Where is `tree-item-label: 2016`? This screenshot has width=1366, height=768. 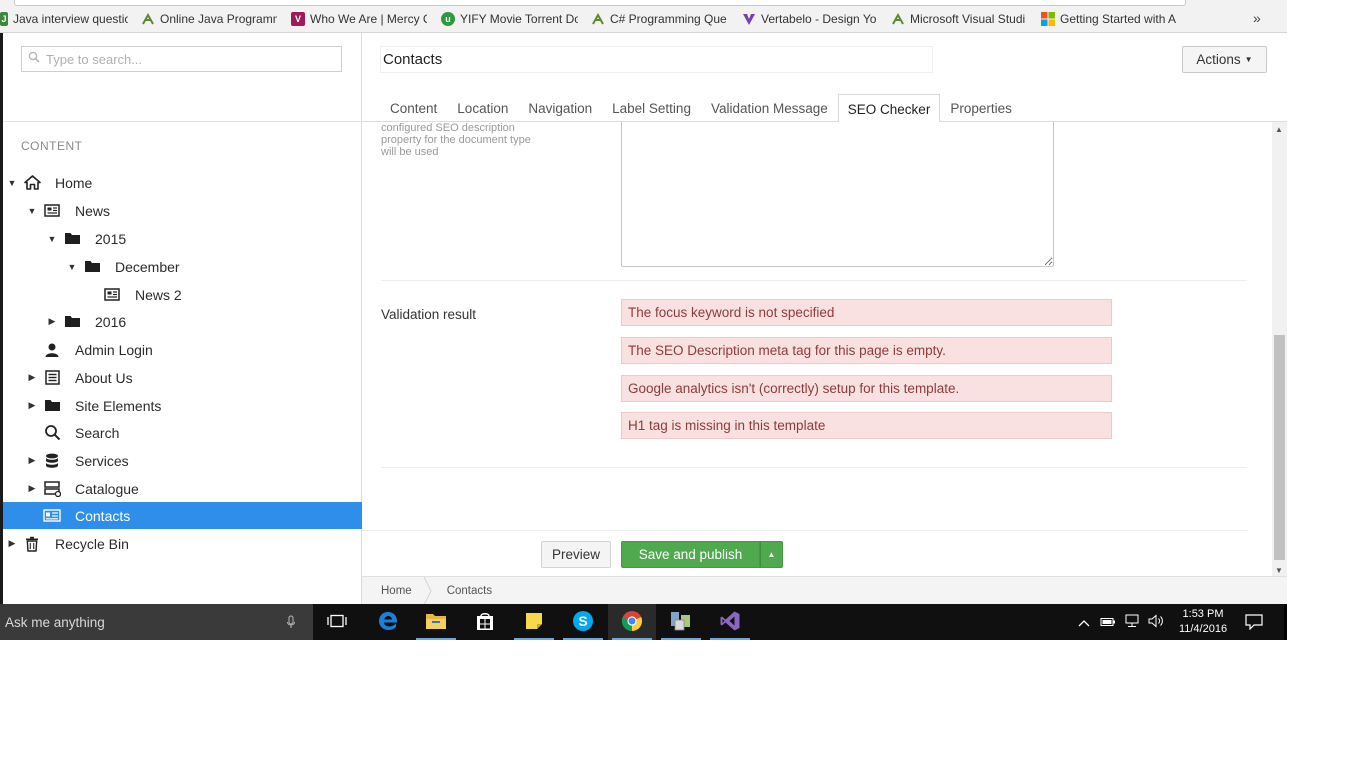
tree-item-label: 2016 is located at coordinates (111, 321).